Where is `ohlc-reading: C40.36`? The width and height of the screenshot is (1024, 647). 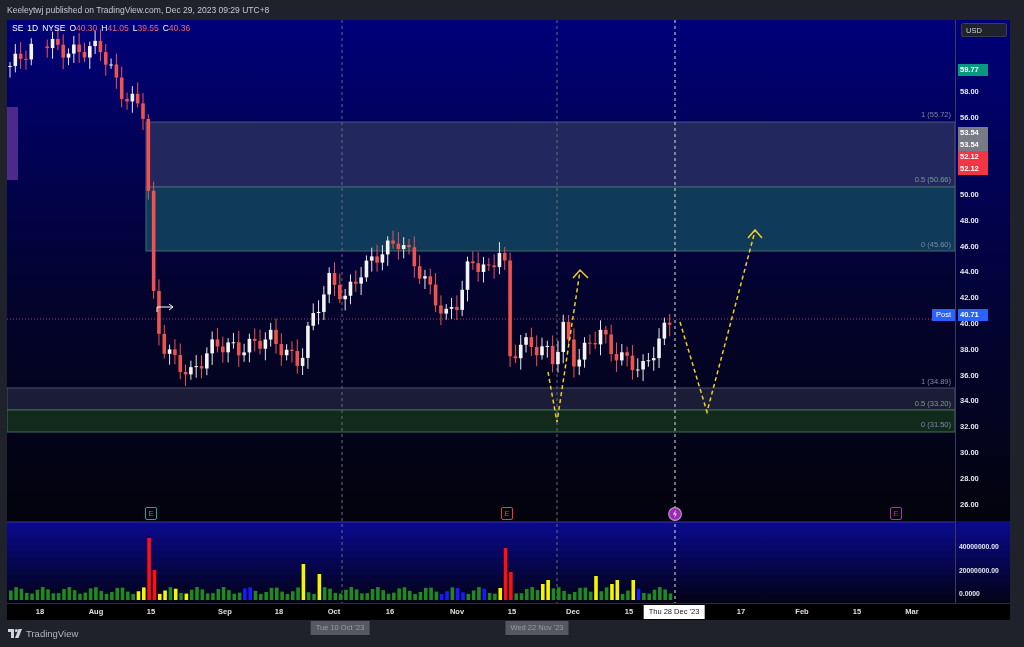
ohlc-reading: C40.36 is located at coordinates (176, 28).